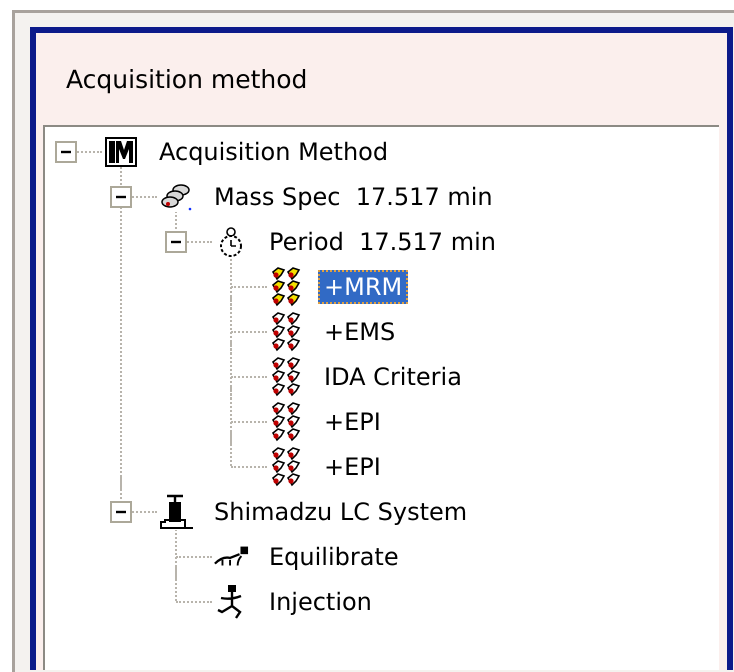  What do you see at coordinates (187, 79) in the screenshot?
I see `panel-title: Acquisition method` at bounding box center [187, 79].